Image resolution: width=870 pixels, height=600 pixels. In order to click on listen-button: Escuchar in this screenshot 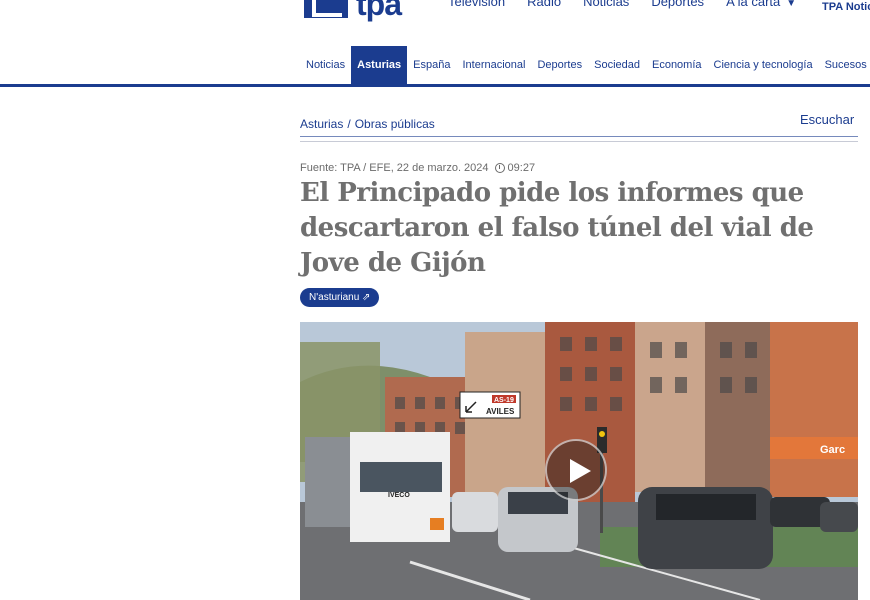, I will do `click(827, 119)`.